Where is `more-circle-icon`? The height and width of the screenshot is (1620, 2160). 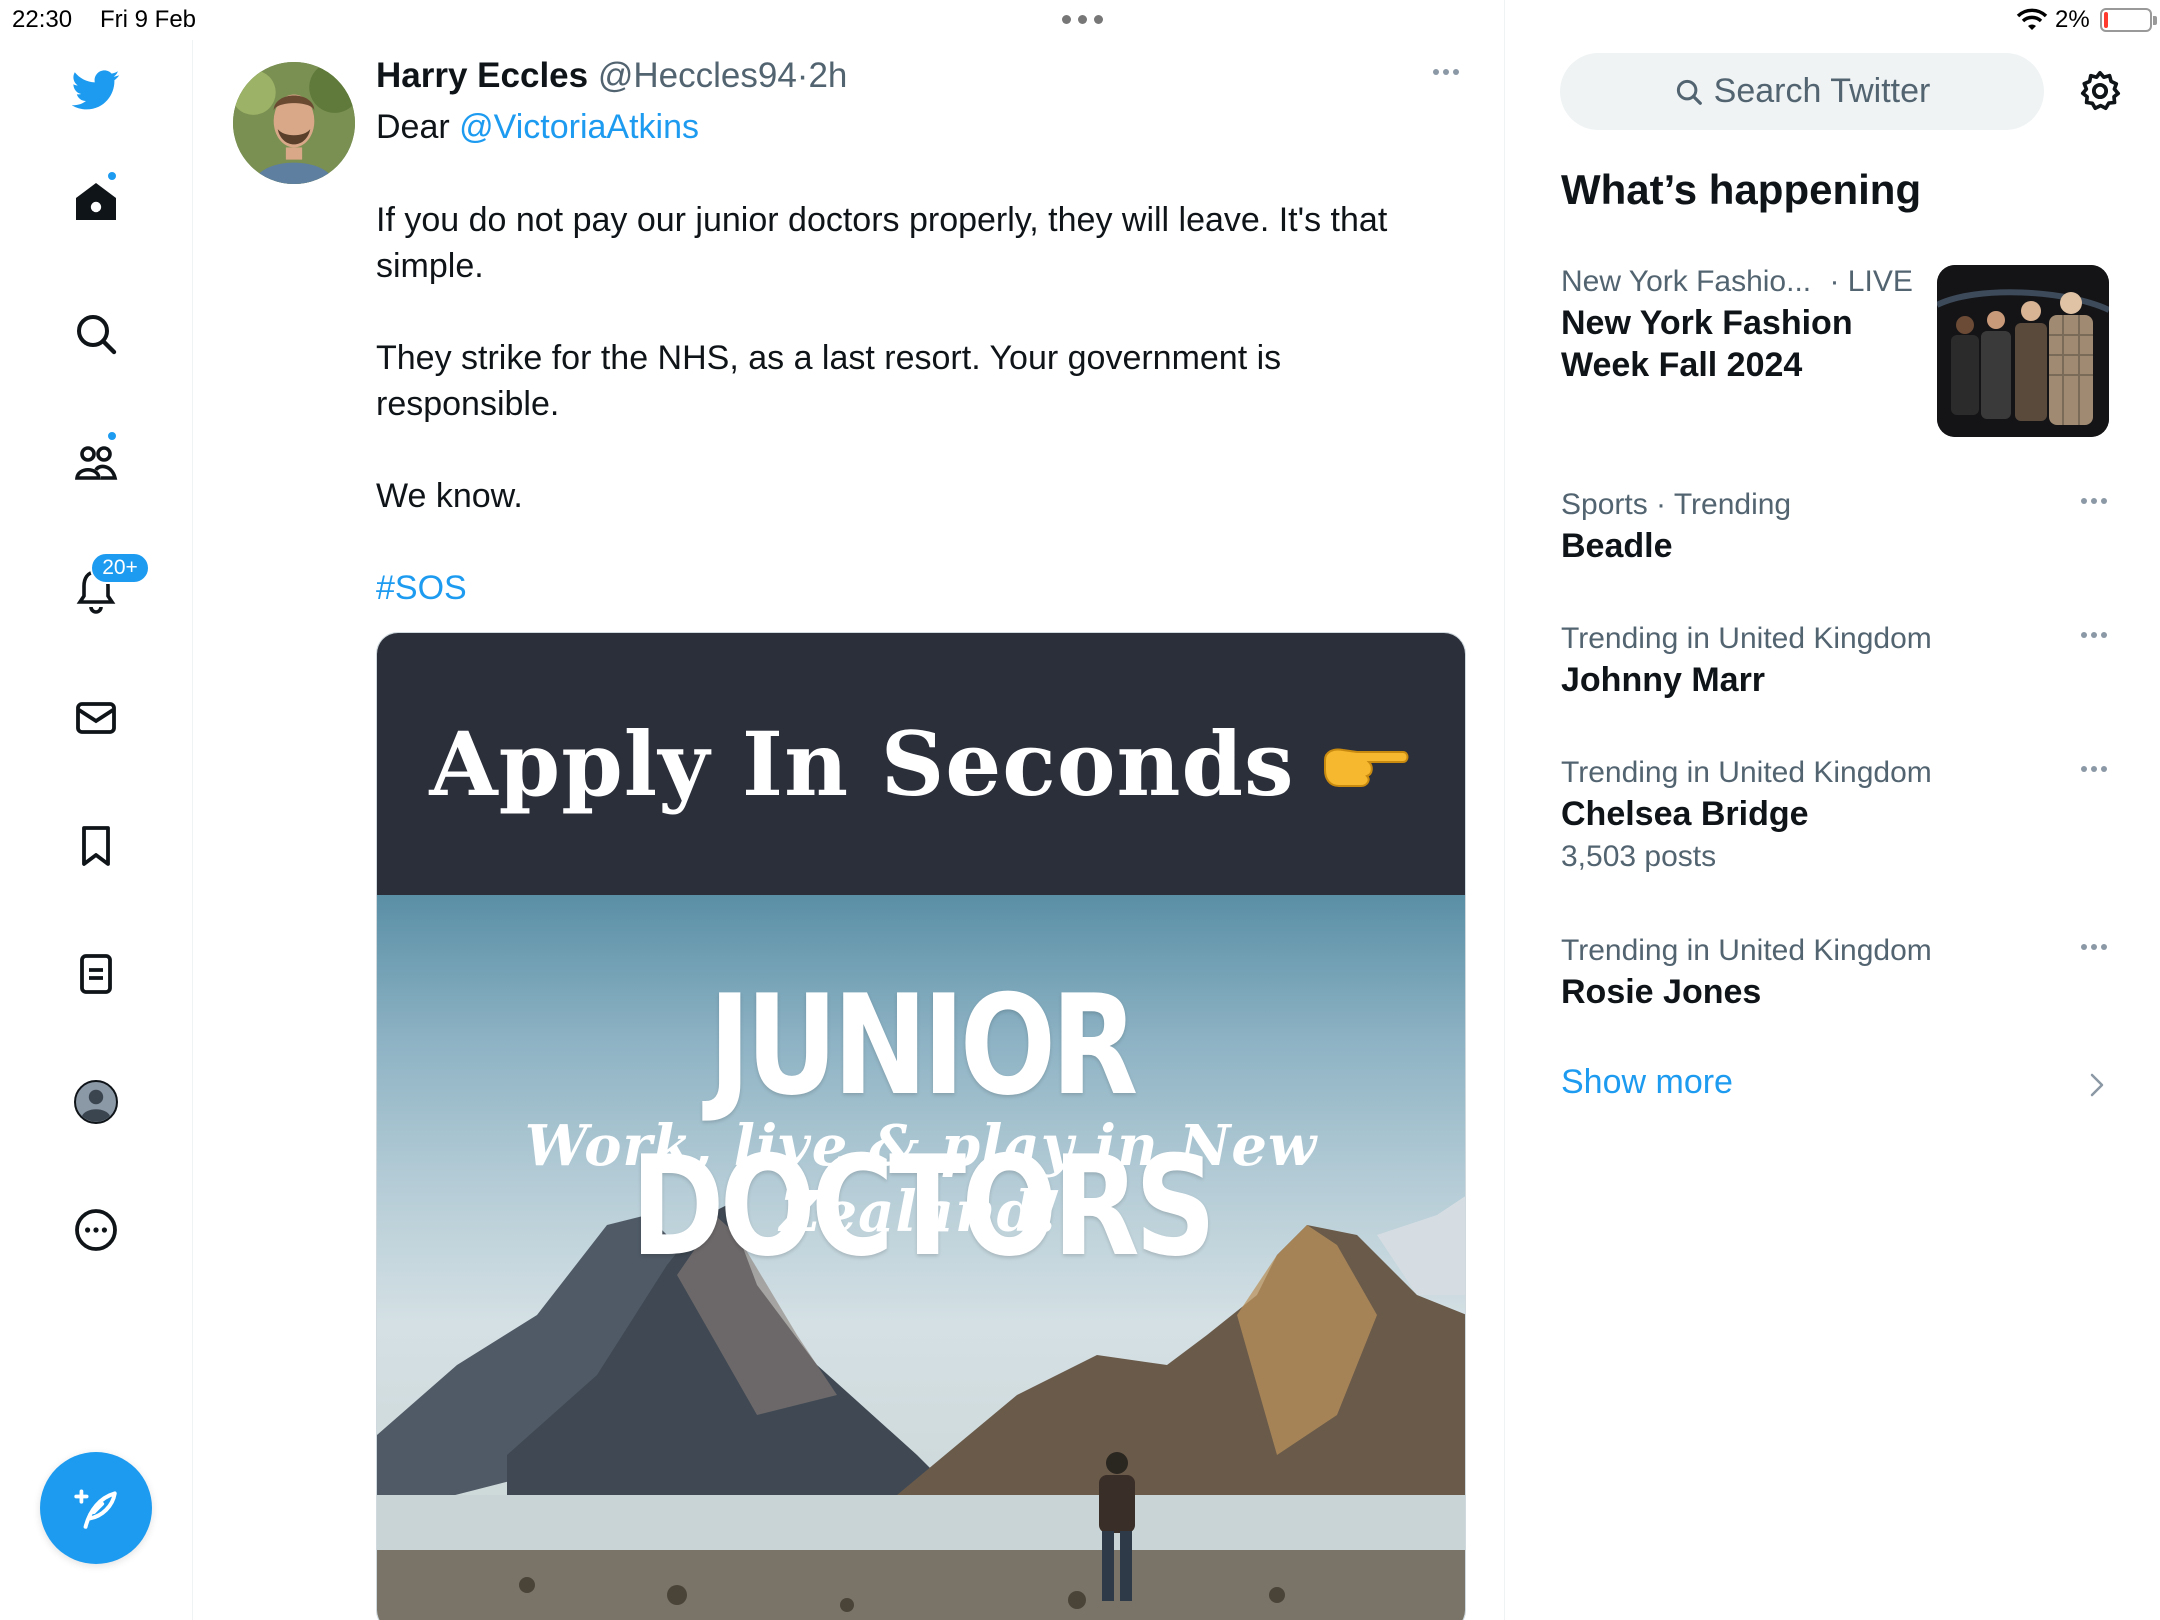 more-circle-icon is located at coordinates (96, 1230).